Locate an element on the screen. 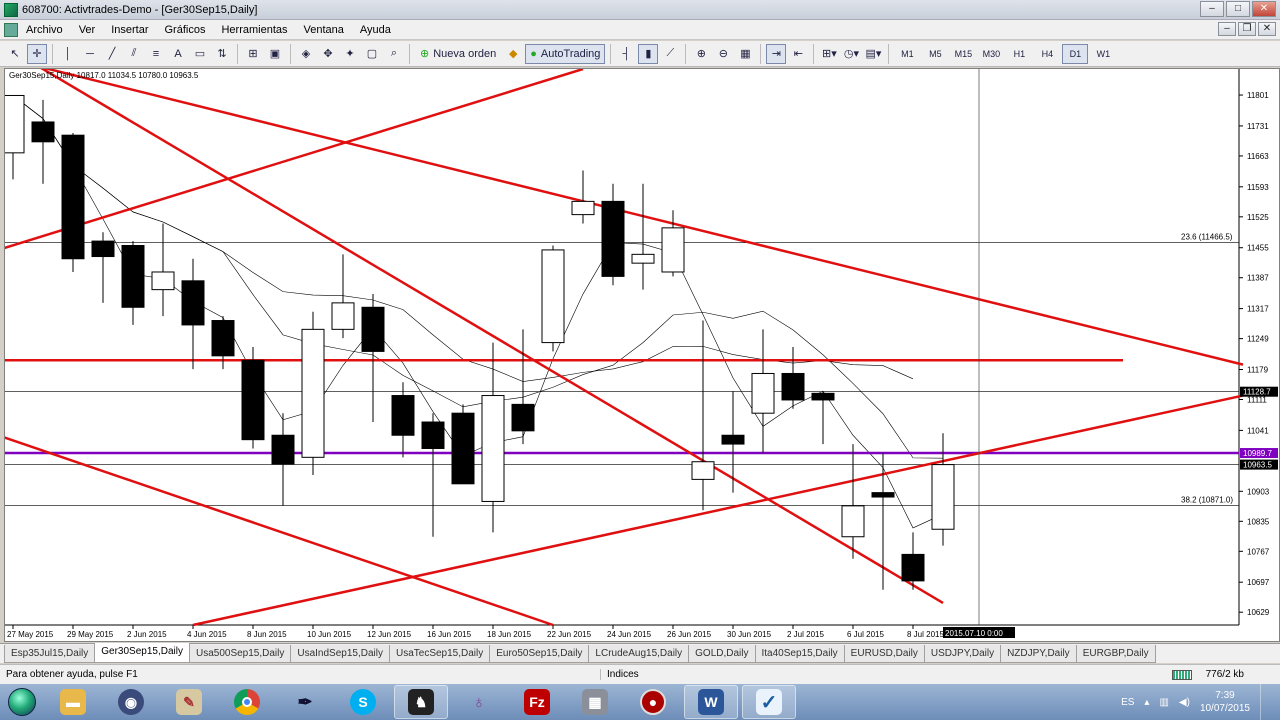  bar-chart-icon: ┤ is located at coordinates (626, 54).